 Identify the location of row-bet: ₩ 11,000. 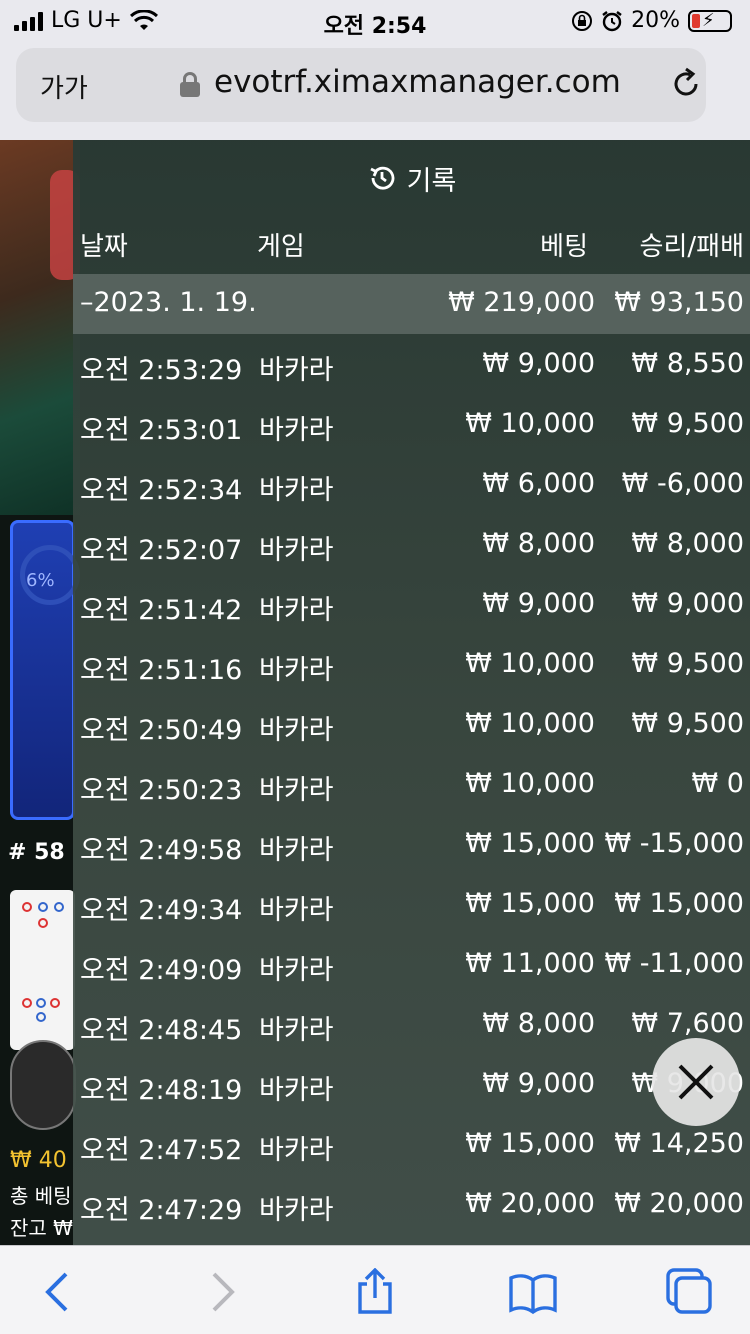
(530, 963).